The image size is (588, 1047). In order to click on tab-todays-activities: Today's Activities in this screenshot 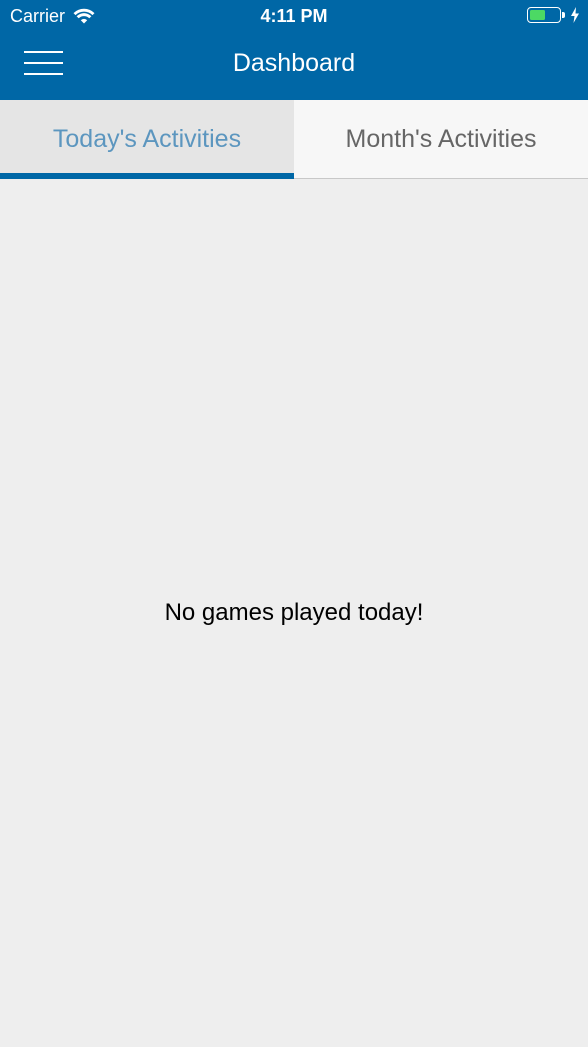, I will do `click(147, 139)`.